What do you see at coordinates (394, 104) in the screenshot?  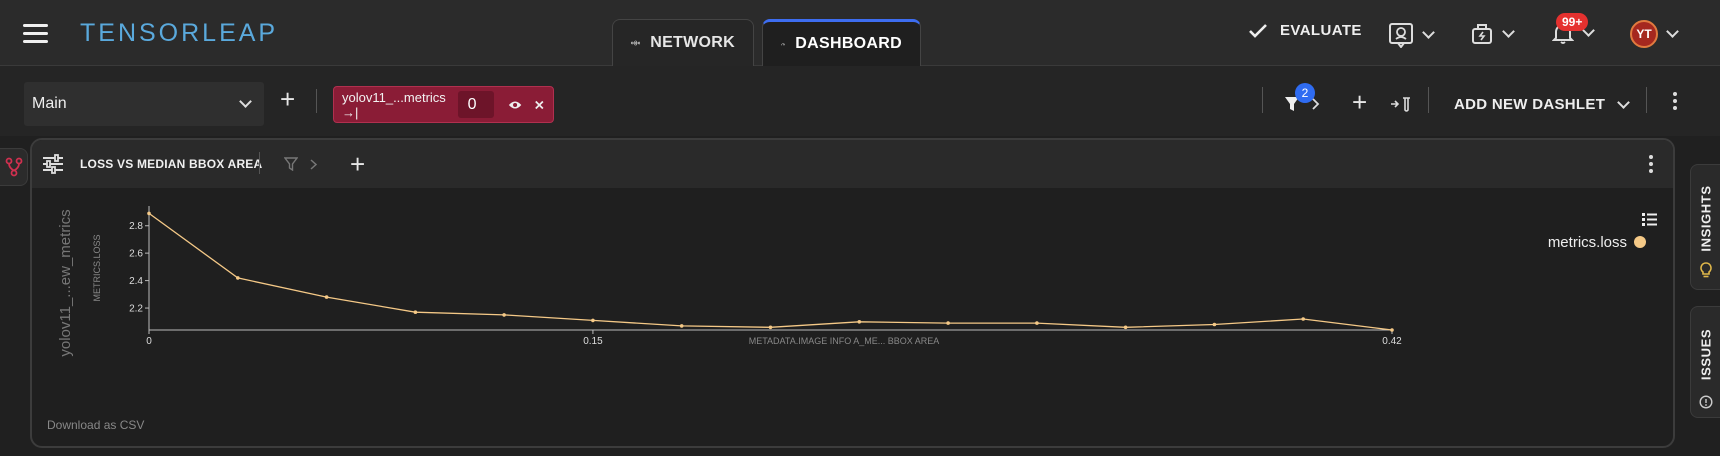 I see `filter-chip-label: yolov11_...metrics →|` at bounding box center [394, 104].